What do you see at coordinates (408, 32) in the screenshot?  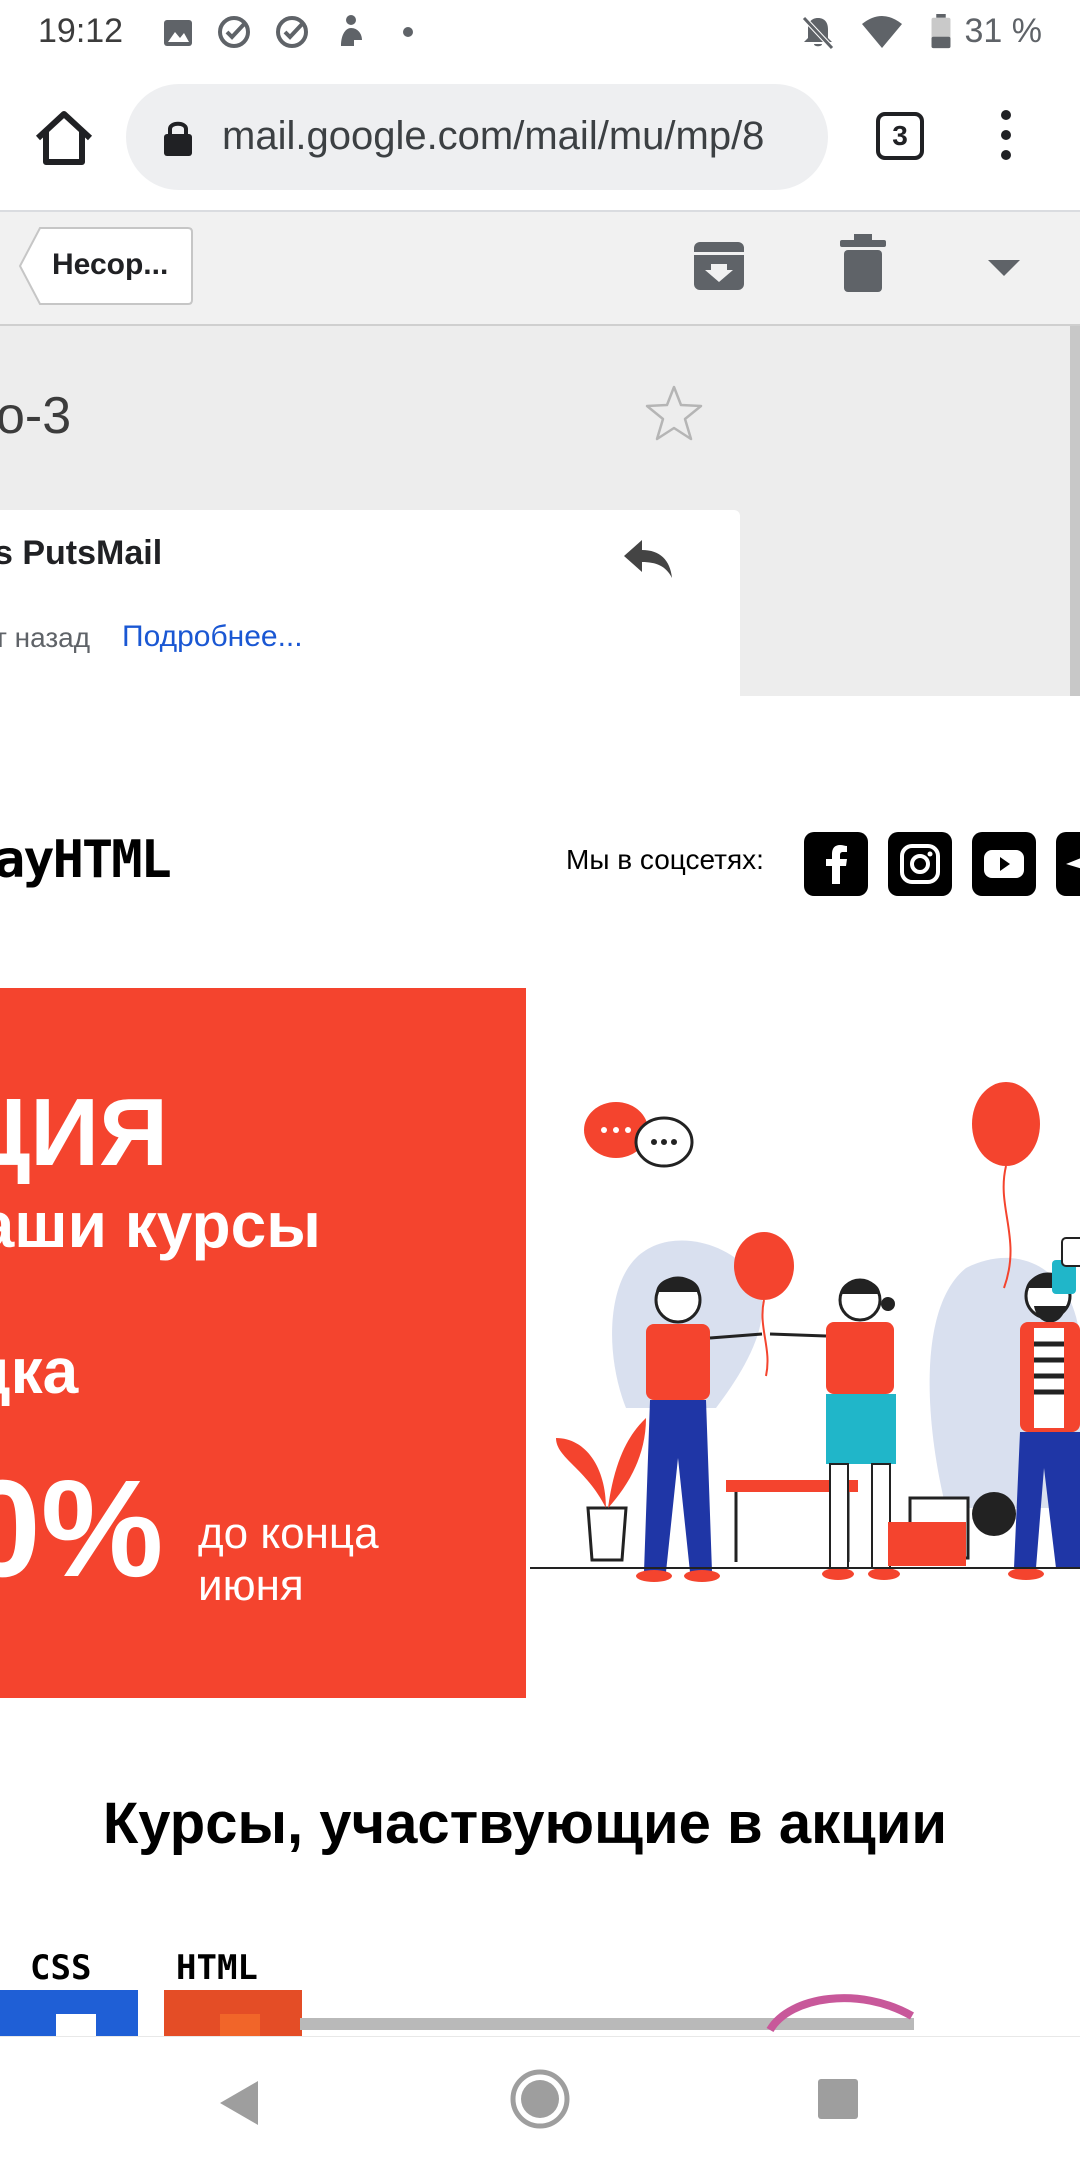 I see `more-notifications-dot-icon` at bounding box center [408, 32].